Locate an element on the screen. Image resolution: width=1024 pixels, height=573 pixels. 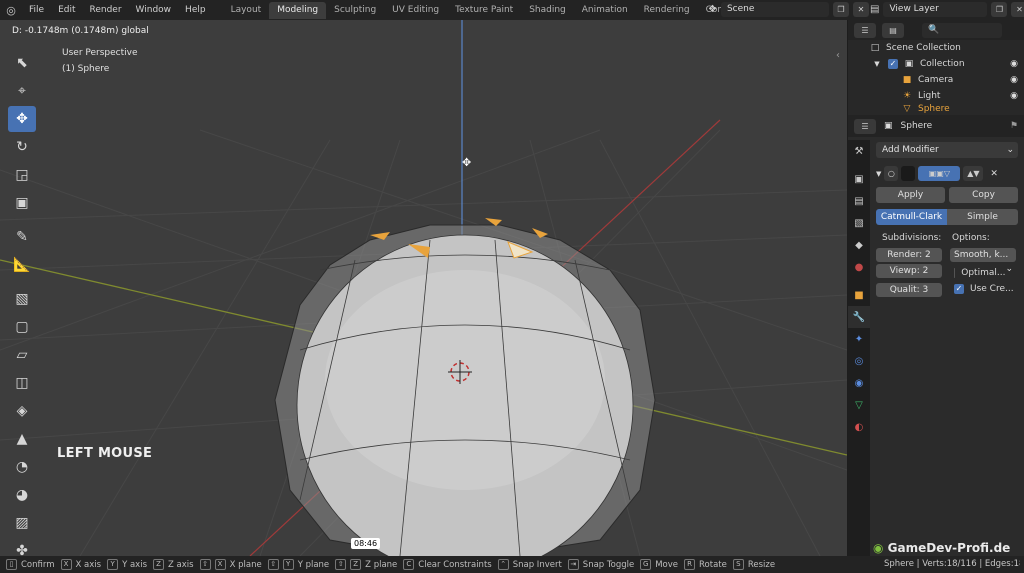
rotate-icon: ↻ is located at coordinates (22, 147).